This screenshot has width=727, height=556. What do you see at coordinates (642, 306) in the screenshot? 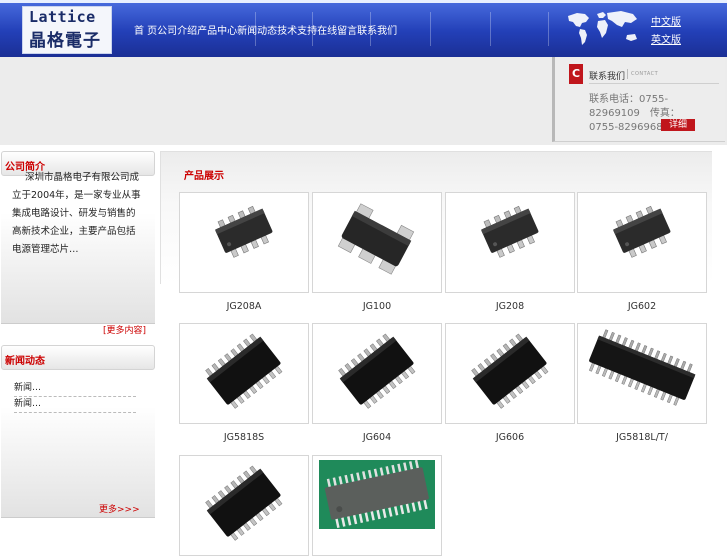
I see `product-name: JG602` at bounding box center [642, 306].